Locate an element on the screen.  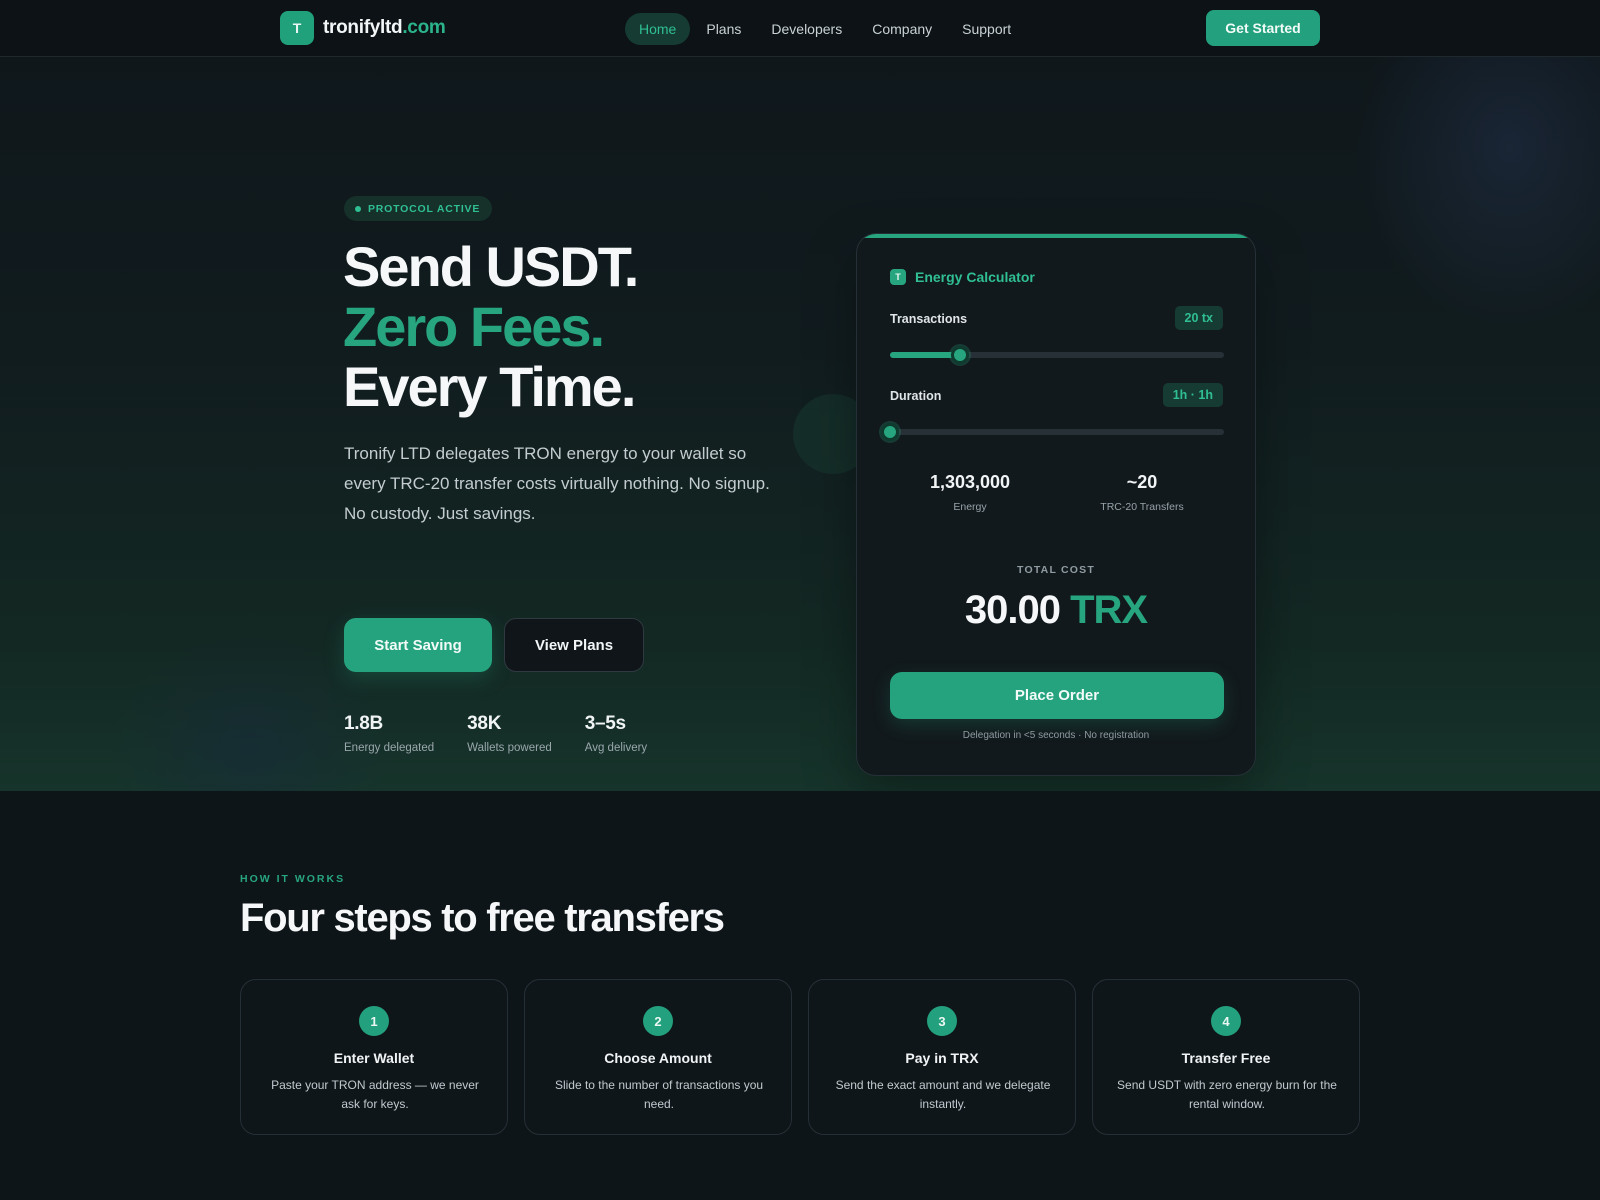
step-title: Transfer Free is located at coordinates (1226, 1058).